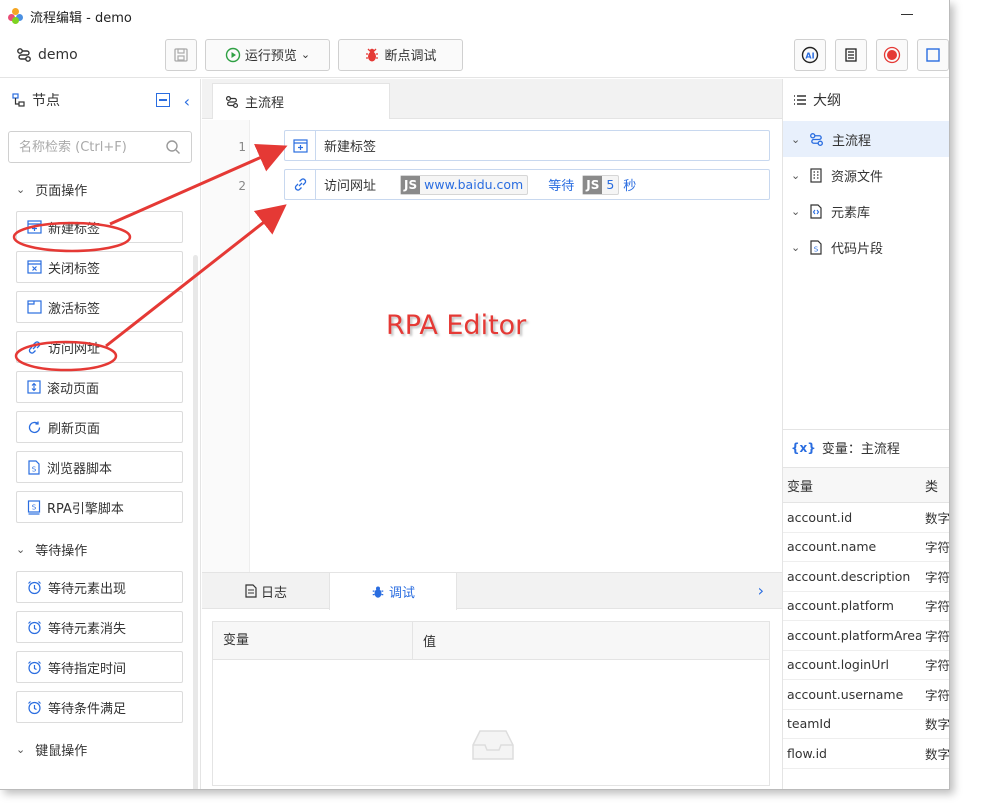 The image size is (985, 811). I want to click on table-row: account.description 字符, so click(866, 577).